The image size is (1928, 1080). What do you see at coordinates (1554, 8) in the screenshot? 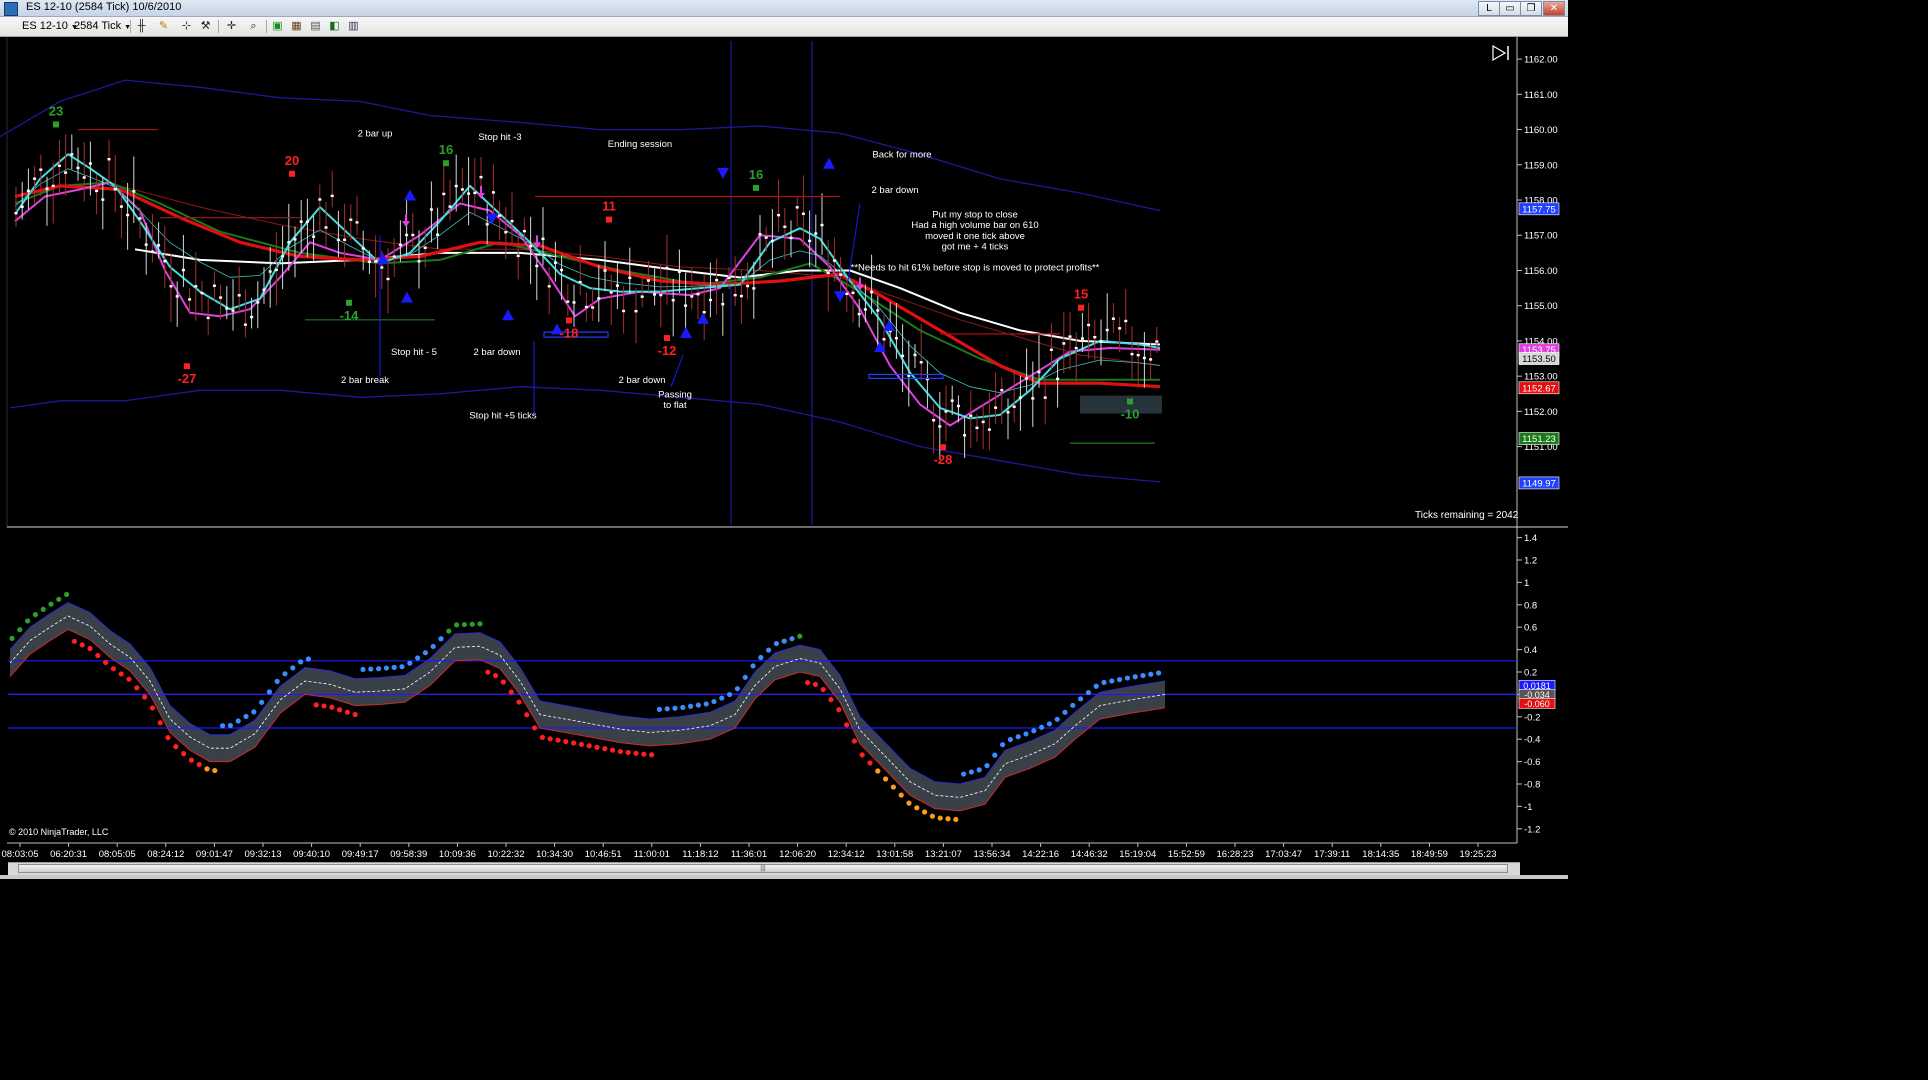
I see `close-button: ✕` at bounding box center [1554, 8].